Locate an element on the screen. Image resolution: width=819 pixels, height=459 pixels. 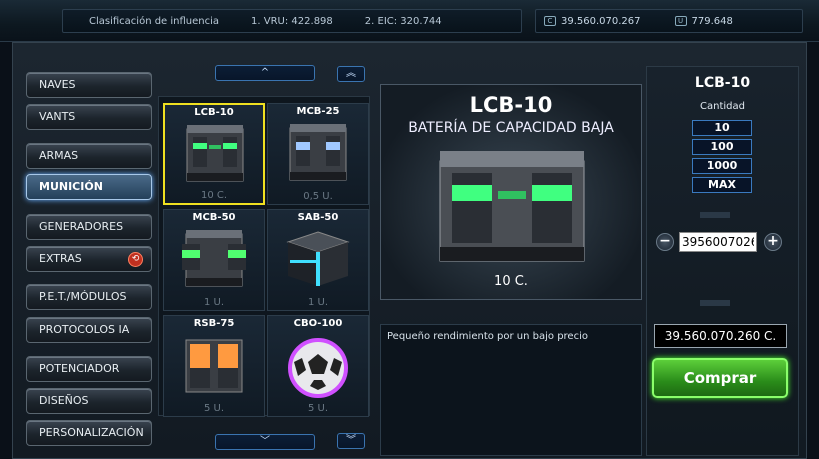
minus-icon: − is located at coordinates (665, 241).